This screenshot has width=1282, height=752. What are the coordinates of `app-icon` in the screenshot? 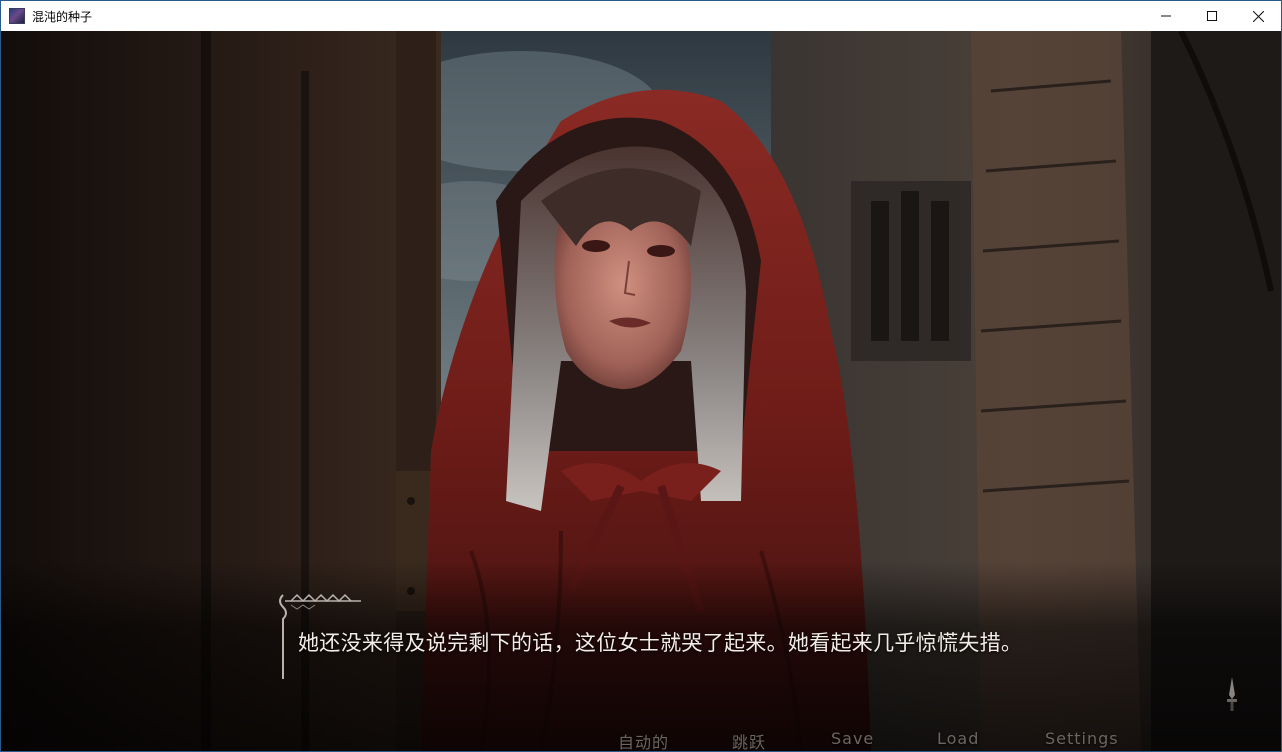 It's located at (17, 16).